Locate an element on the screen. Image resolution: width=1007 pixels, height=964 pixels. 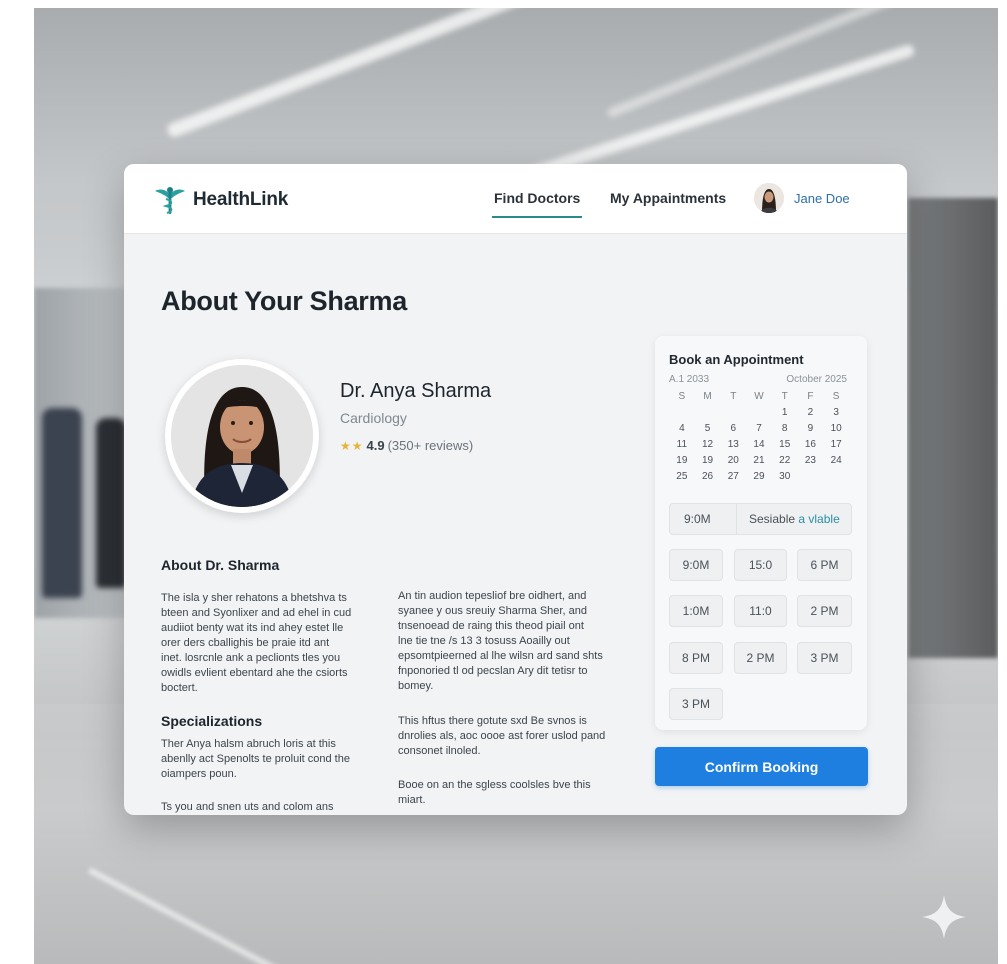
calendar-weekday: M is located at coordinates (707, 396).